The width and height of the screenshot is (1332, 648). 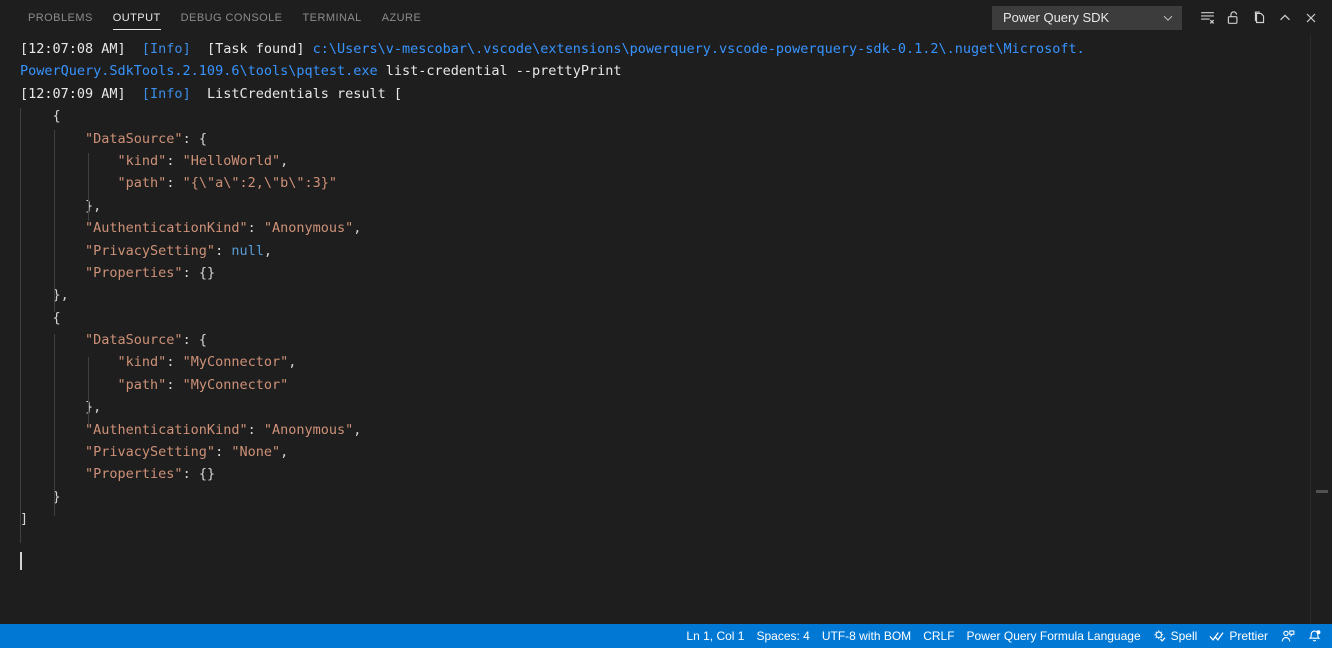 I want to click on status-spell-checker: Spell, so click(x=1175, y=636).